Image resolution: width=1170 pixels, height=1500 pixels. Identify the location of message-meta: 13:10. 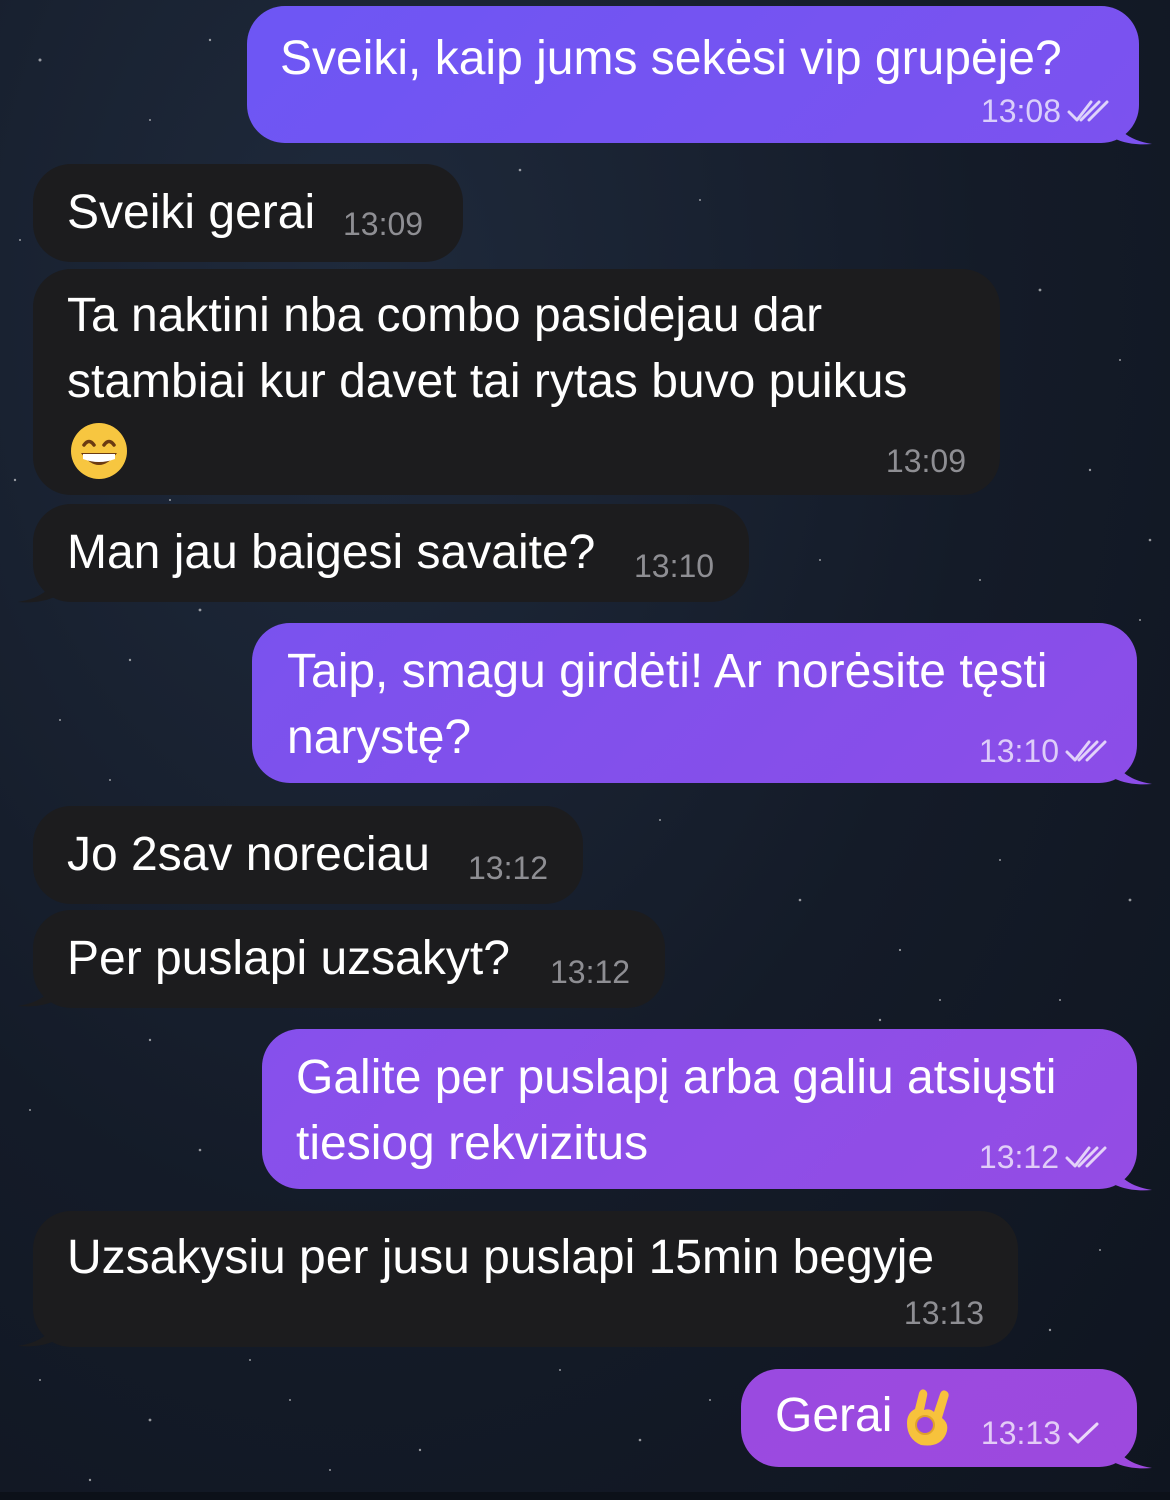
(1044, 751).